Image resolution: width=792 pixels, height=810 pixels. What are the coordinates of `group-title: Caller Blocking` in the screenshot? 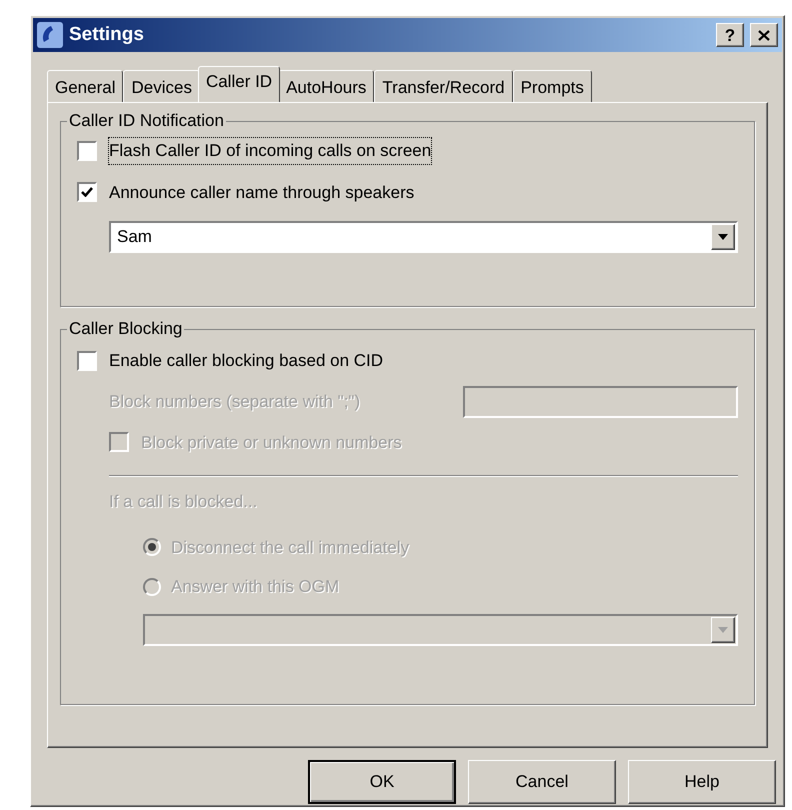 It's located at (125, 329).